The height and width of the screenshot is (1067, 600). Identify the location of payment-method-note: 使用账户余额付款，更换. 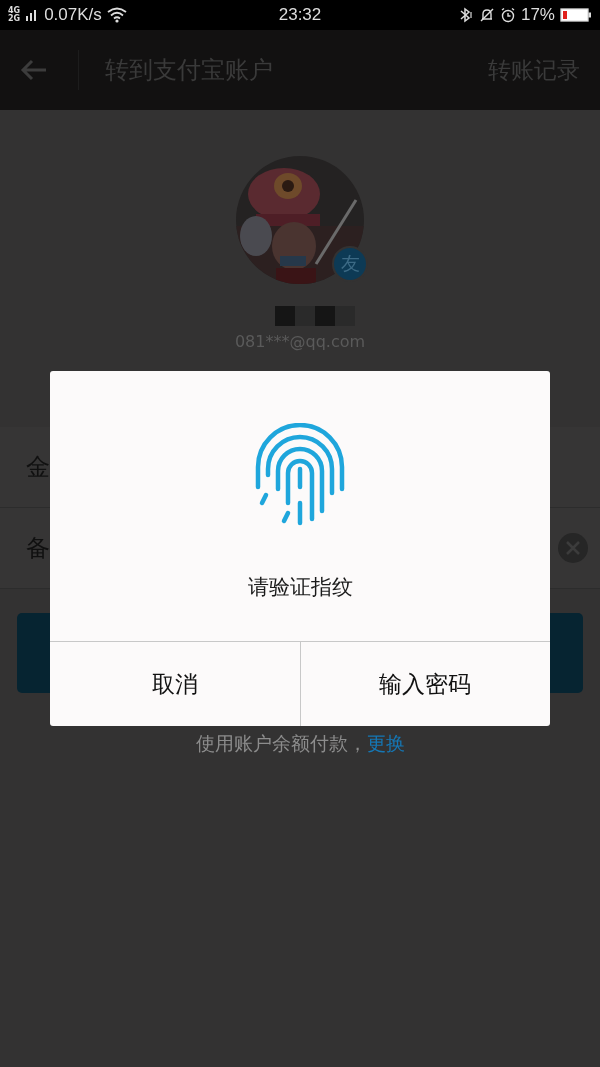
(300, 743).